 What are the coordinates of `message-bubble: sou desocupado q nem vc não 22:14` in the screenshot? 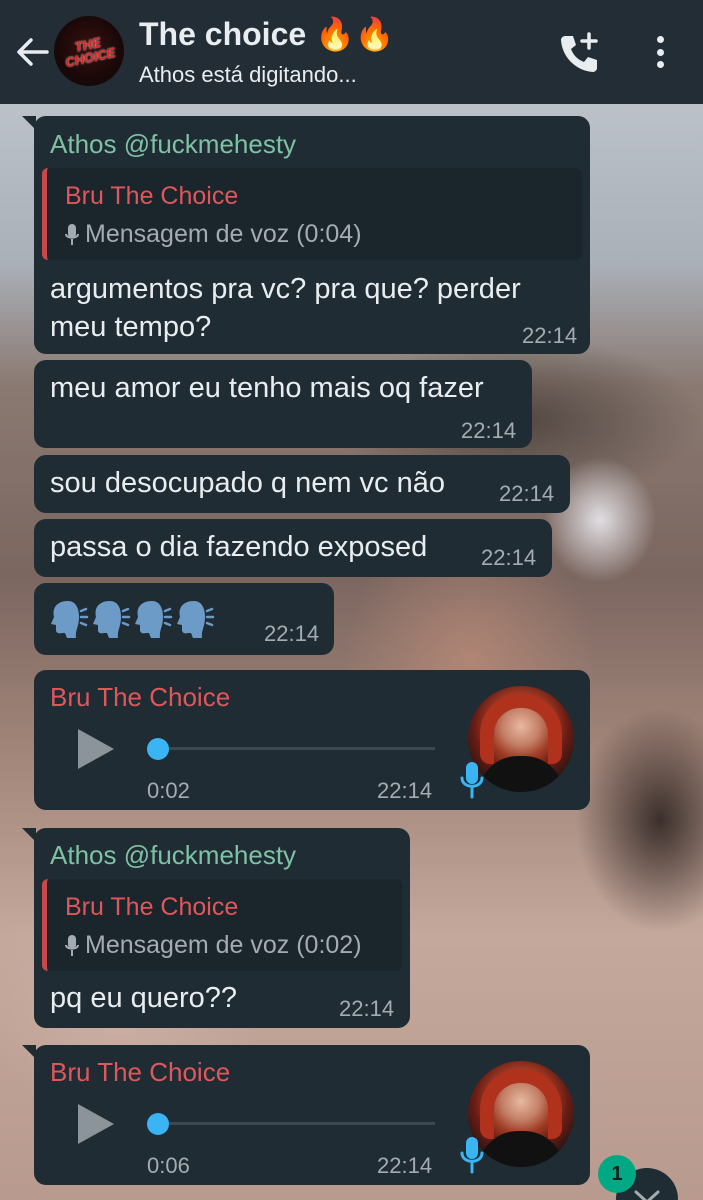 It's located at (302, 484).